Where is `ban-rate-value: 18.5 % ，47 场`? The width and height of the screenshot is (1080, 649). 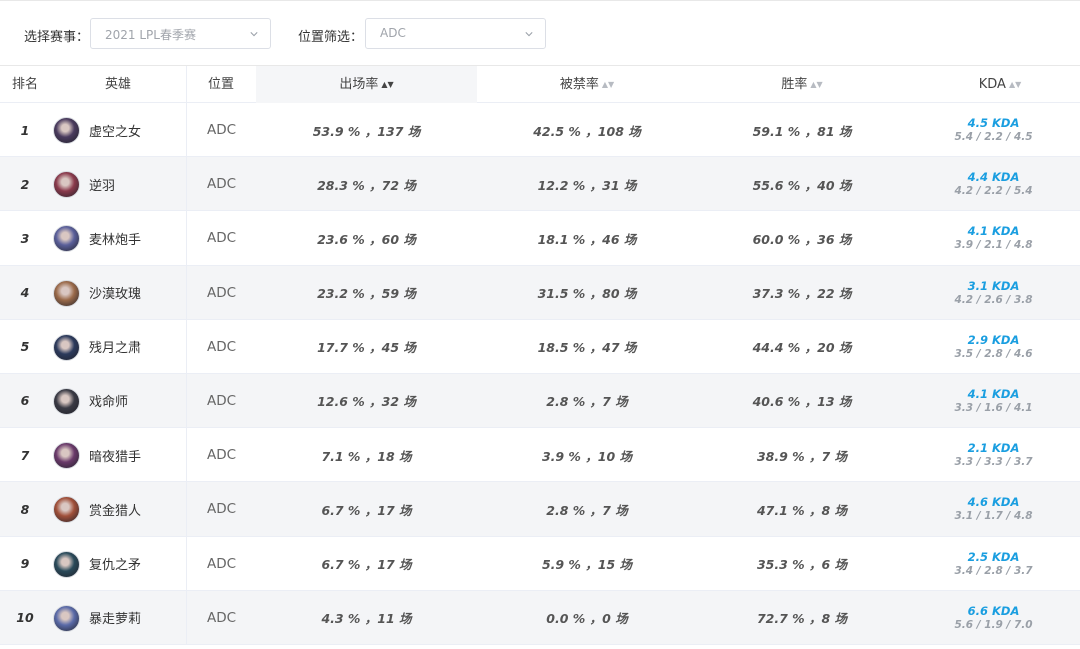
ban-rate-value: 18.5 % ，47 场 is located at coordinates (587, 348).